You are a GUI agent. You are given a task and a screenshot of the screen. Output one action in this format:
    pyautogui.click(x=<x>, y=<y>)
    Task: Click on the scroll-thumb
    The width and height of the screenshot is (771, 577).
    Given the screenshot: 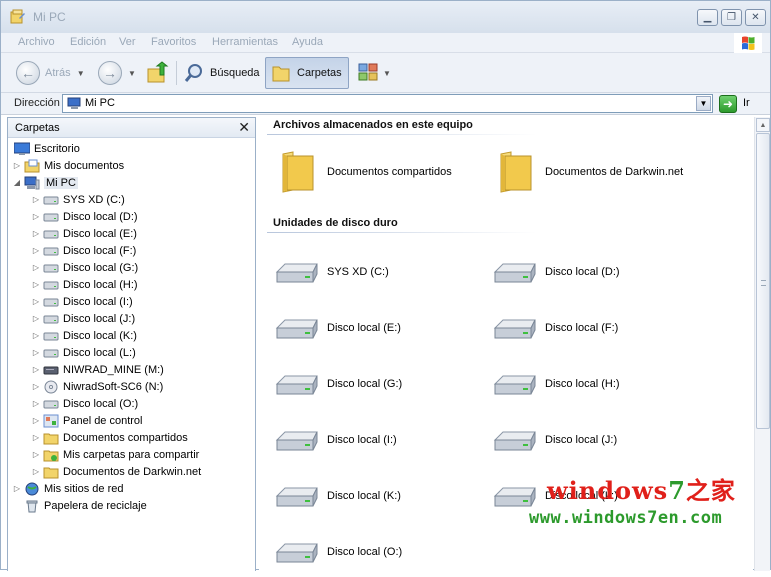 What is the action you would take?
    pyautogui.click(x=763, y=281)
    